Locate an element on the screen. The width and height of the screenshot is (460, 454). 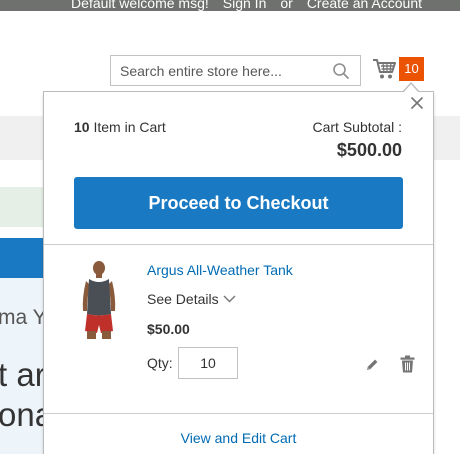
items-count: 10 is located at coordinates (82, 127).